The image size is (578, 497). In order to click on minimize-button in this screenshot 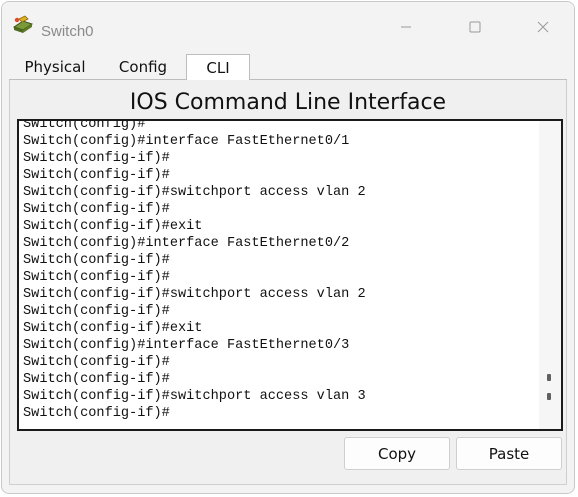, I will do `click(406, 27)`.